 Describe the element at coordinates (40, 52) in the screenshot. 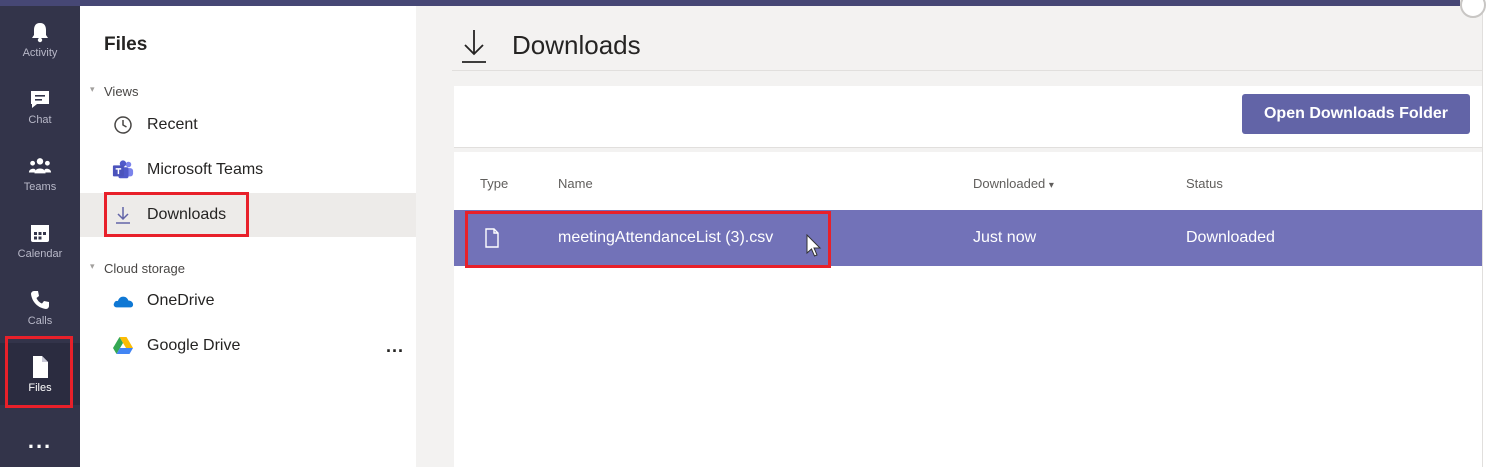

I see `rail-item-label: Activity` at that location.